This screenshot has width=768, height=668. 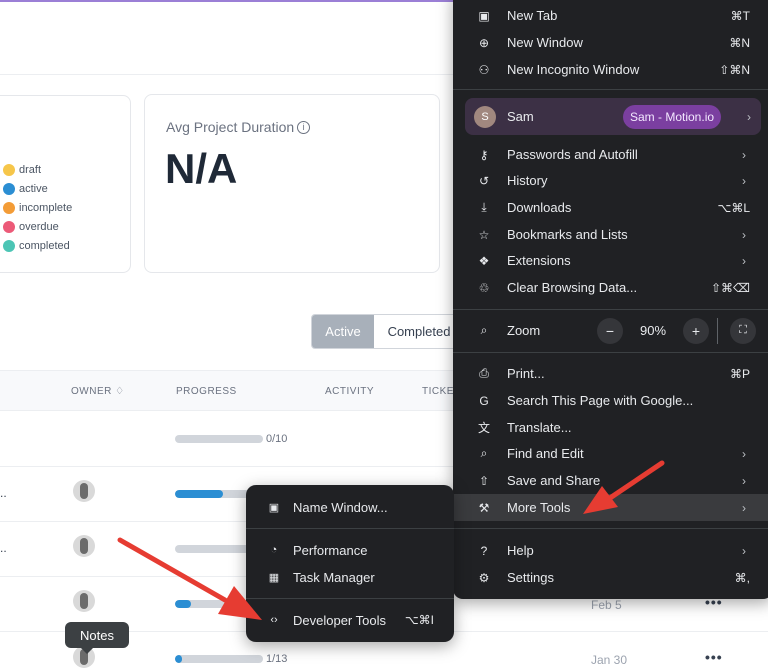 What do you see at coordinates (97, 638) in the screenshot?
I see `notes-tooltip: Notes` at bounding box center [97, 638].